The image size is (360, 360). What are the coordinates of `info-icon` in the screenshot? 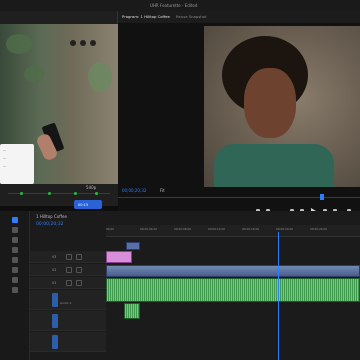 It's located at (83, 43).